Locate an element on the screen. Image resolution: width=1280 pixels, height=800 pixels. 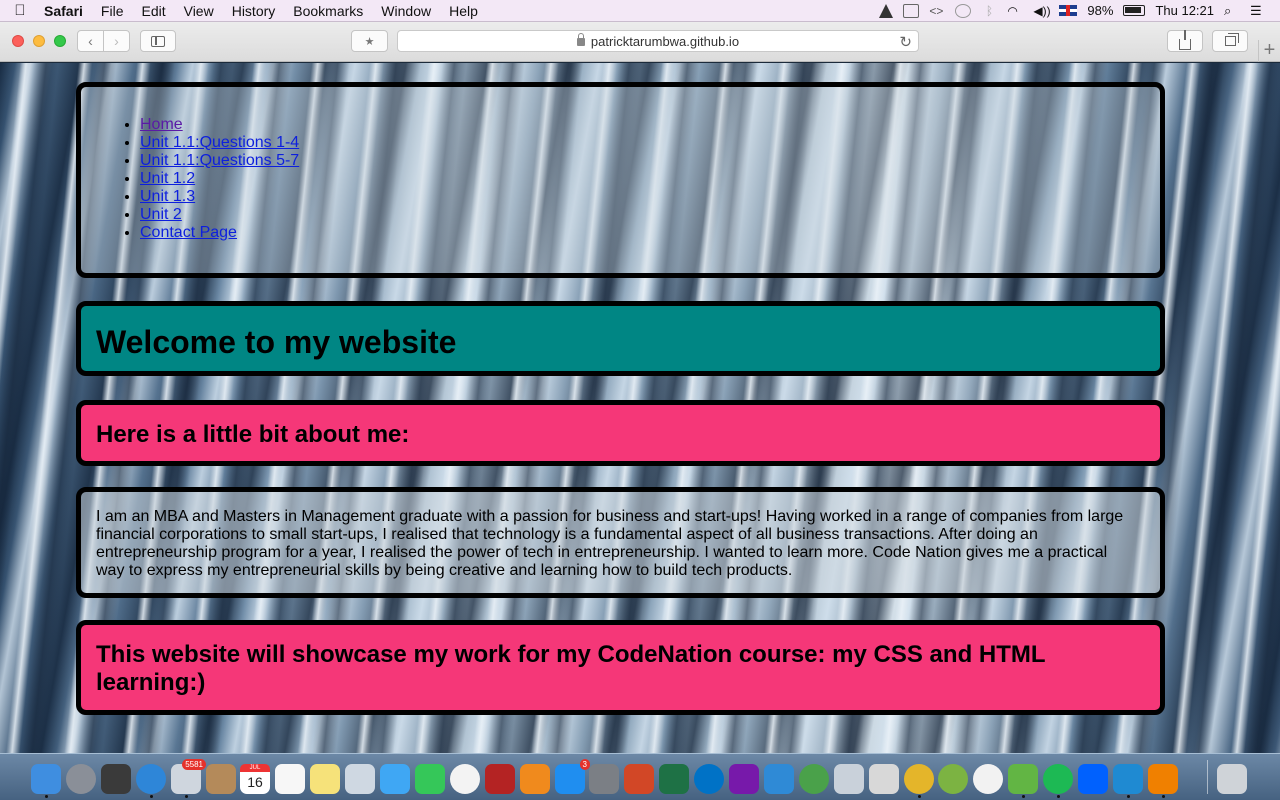
messages-icon is located at coordinates (395, 779).